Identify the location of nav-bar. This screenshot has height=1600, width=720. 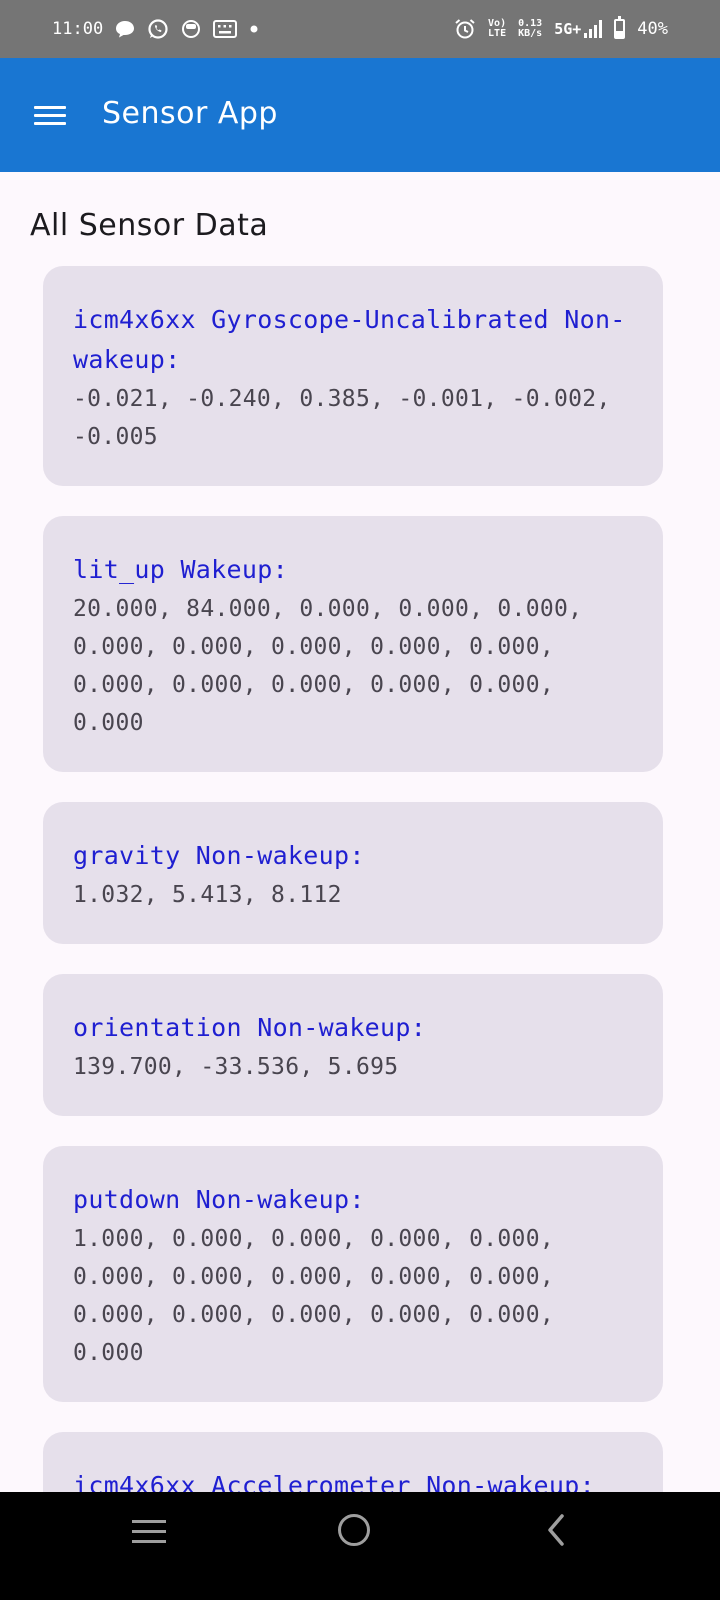
(360, 1546).